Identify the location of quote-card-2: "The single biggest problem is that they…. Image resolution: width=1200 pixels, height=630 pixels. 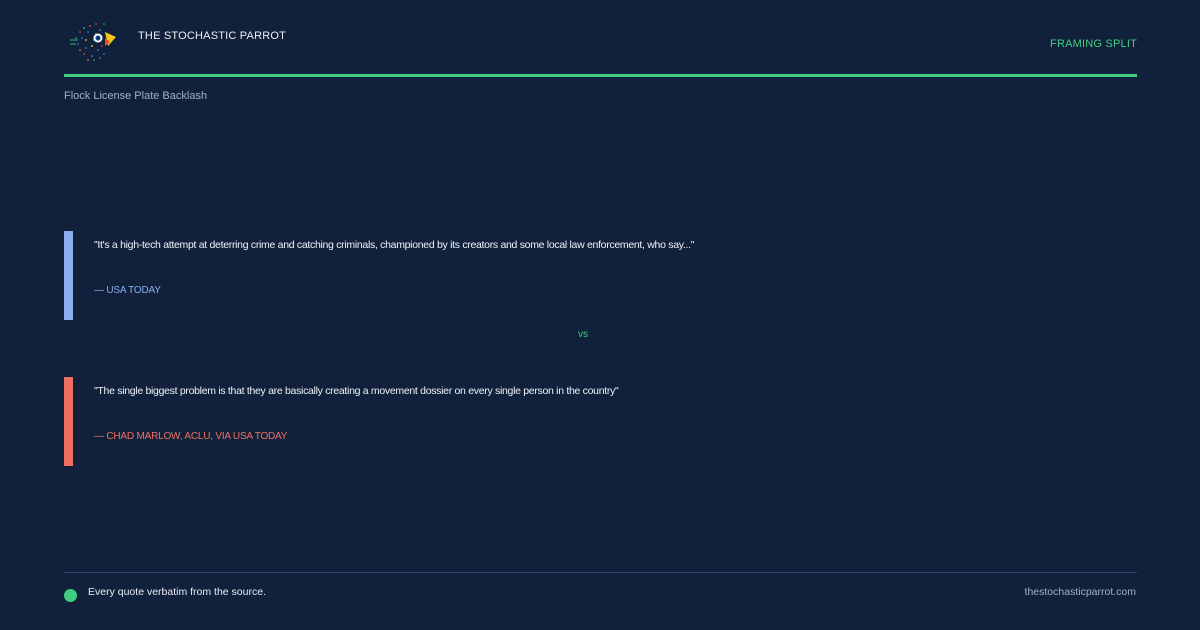
(600, 421).